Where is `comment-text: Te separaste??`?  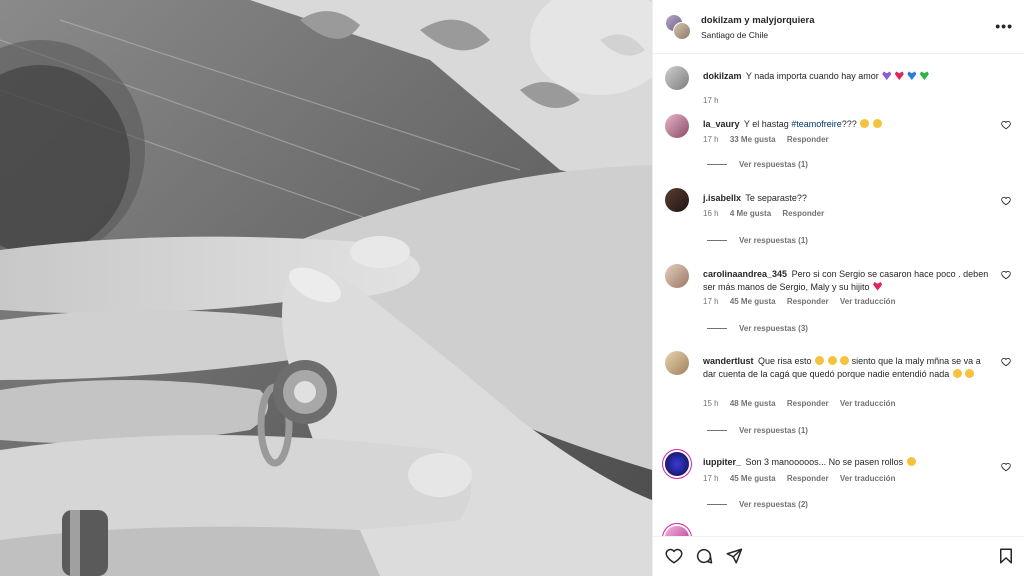
comment-text: Te separaste?? is located at coordinates (776, 198).